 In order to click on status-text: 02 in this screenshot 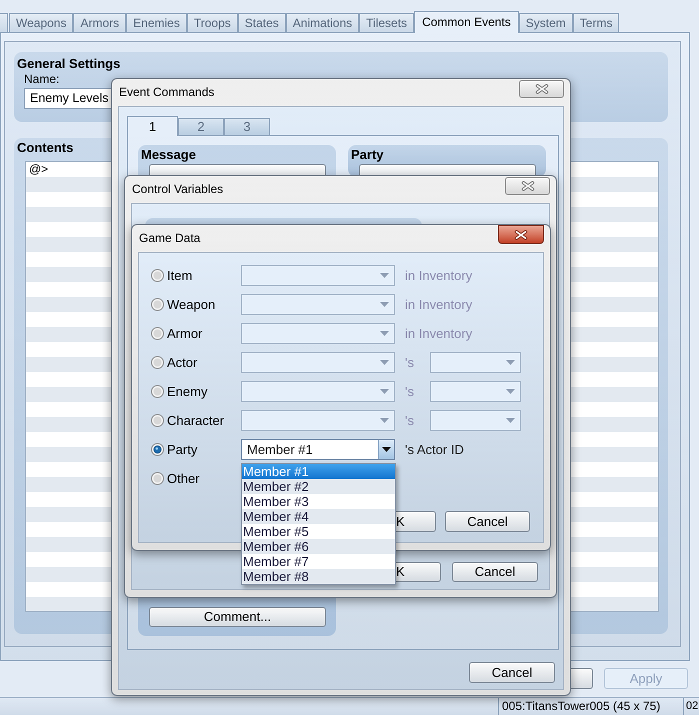, I will do `click(690, 706)`.